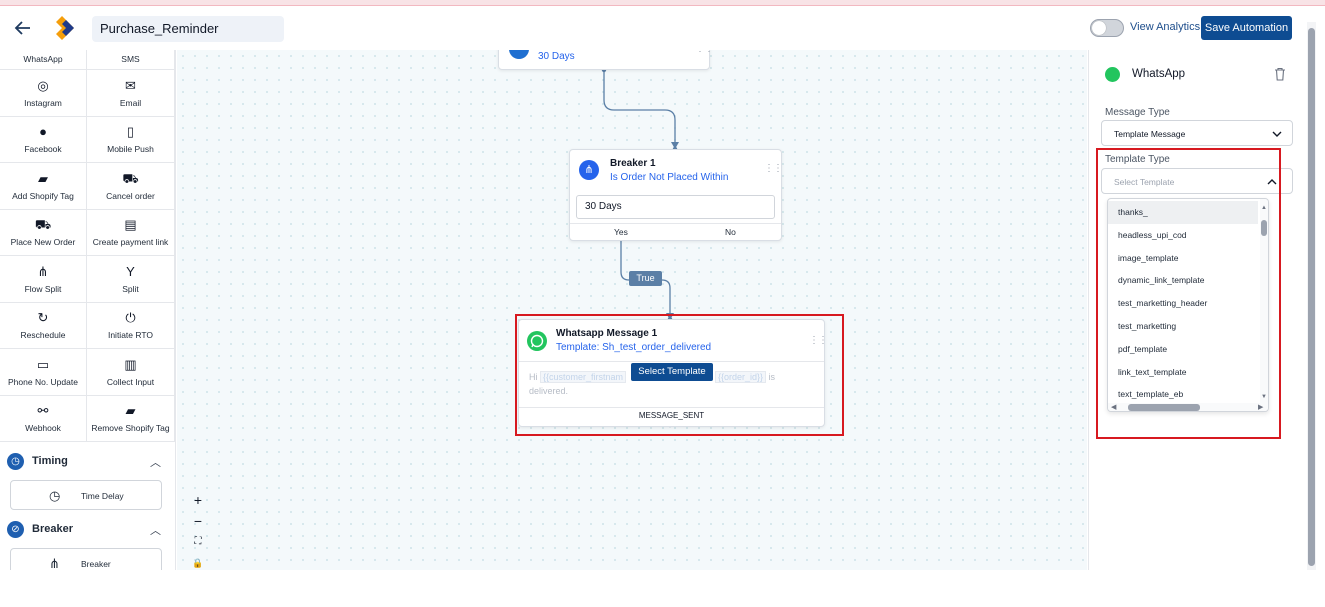  I want to click on palette-item-initiate-rto: ⏻ Initiate RTO, so click(131, 325).